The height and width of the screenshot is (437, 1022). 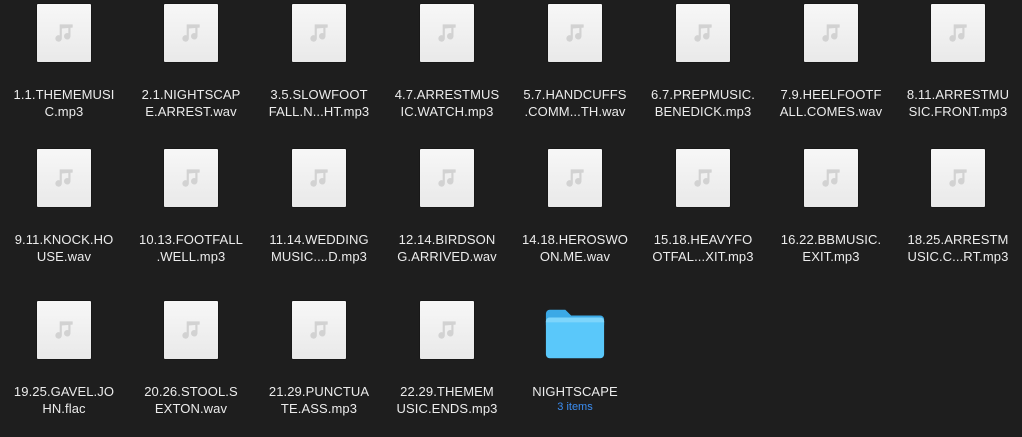 I want to click on file-item: 12.14.BIRDSON G.ARRIVED.wav, so click(x=447, y=206).